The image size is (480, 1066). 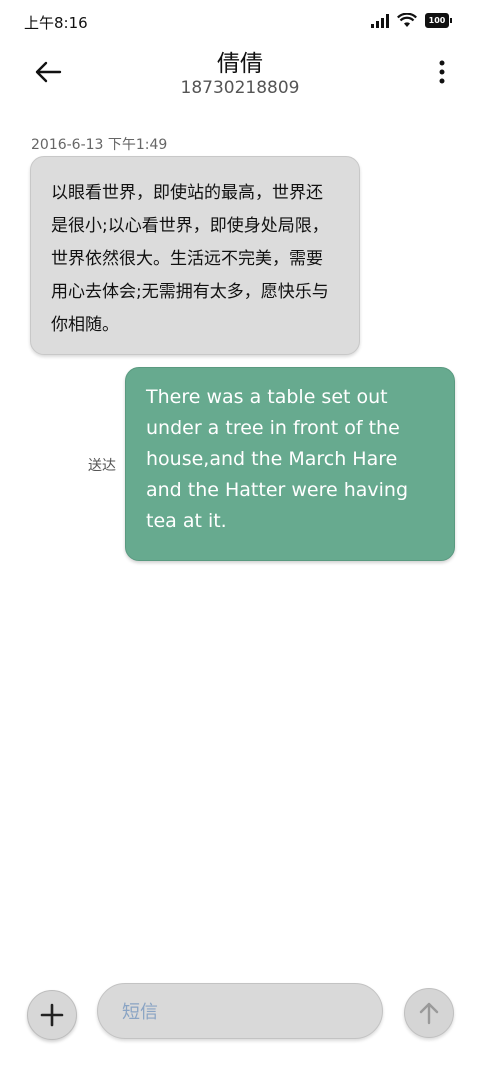 I want to click on add-attachment-button, so click(x=52, y=1015).